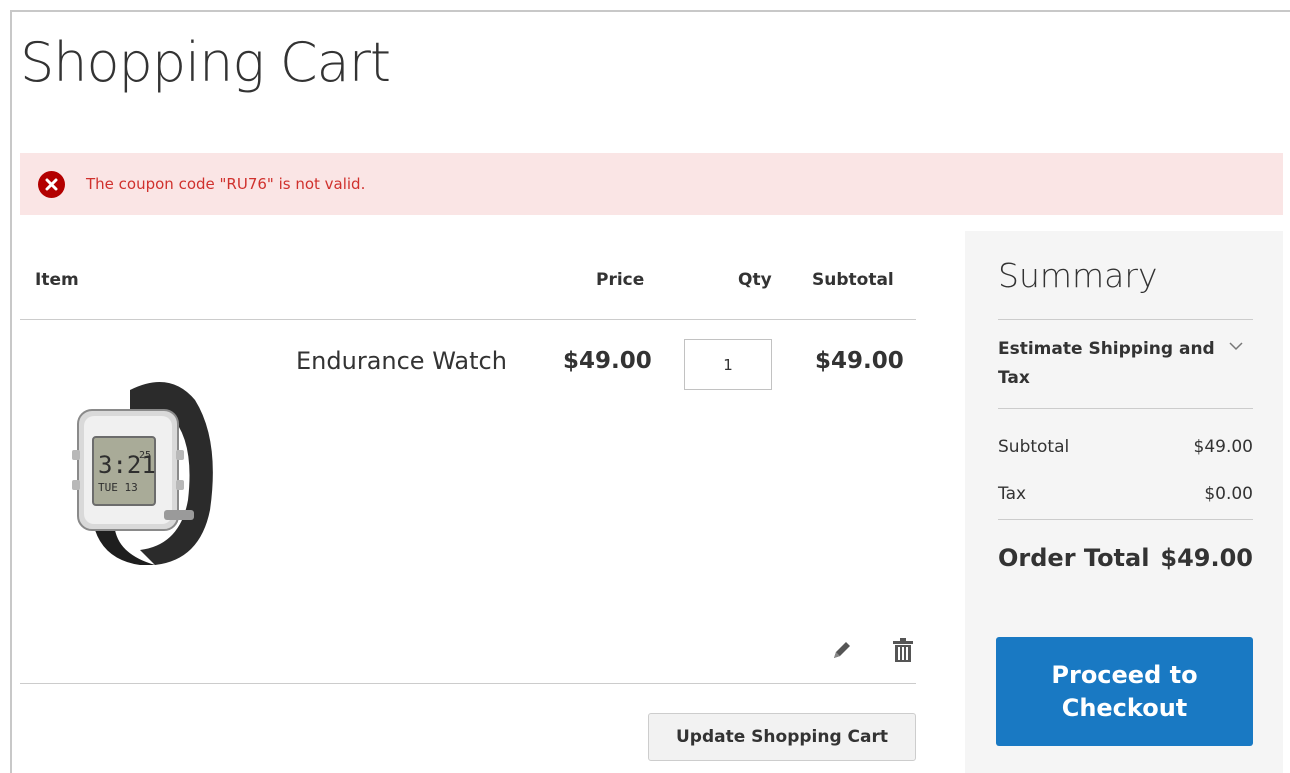 The height and width of the screenshot is (773, 1290). What do you see at coordinates (468, 683) in the screenshot?
I see `cart-footer-divider` at bounding box center [468, 683].